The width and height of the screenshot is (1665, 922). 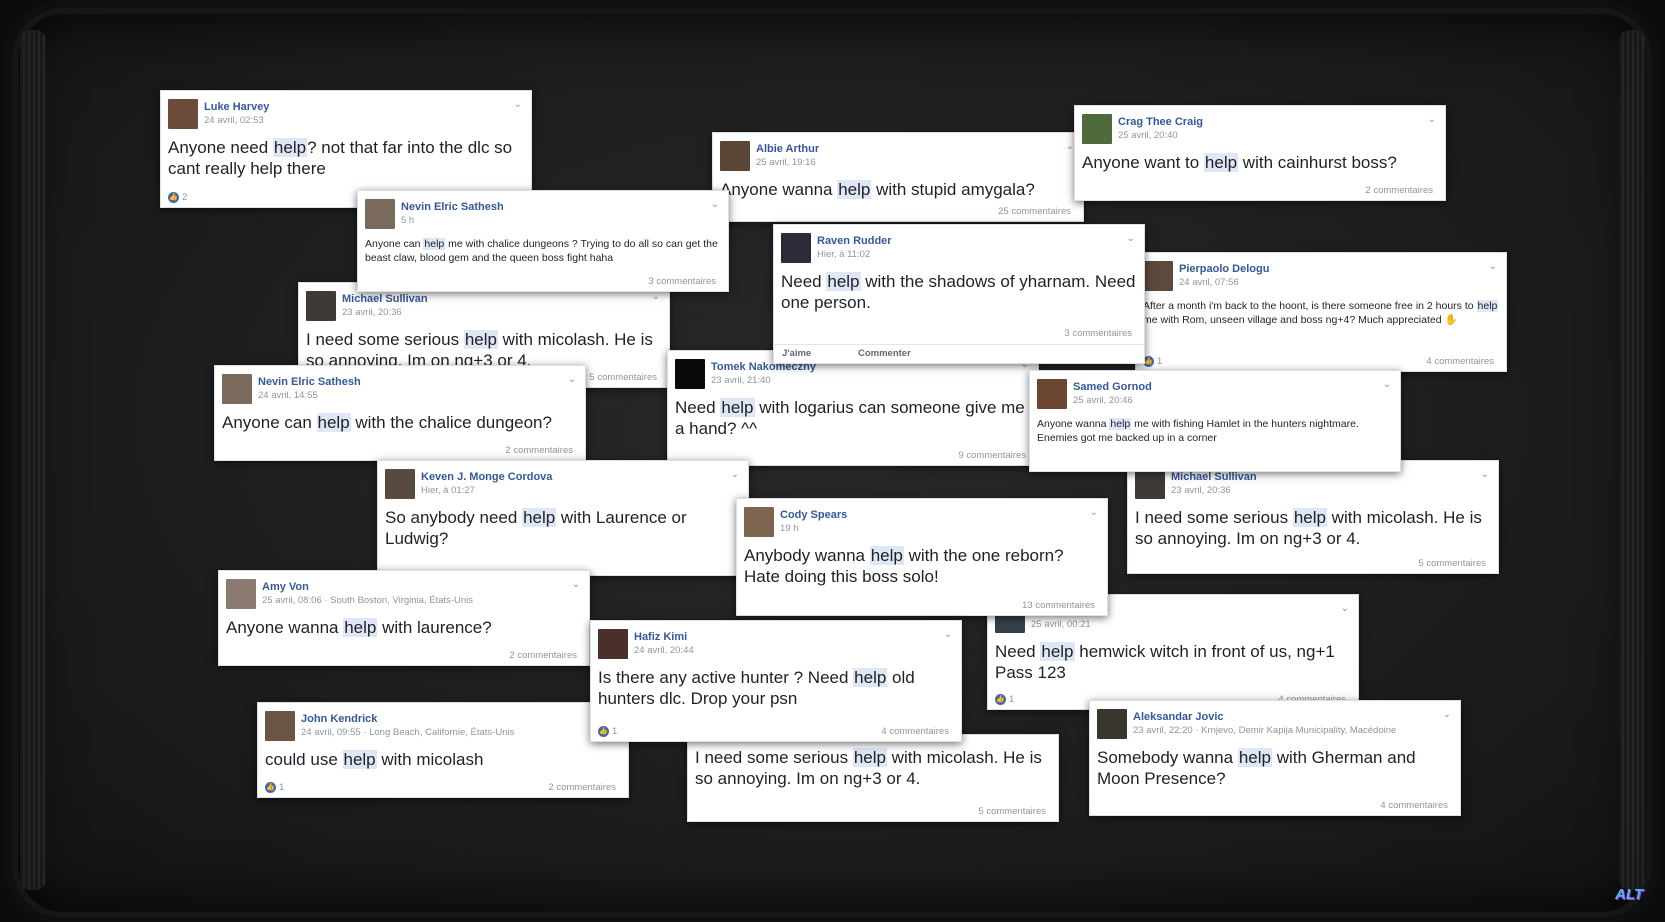 What do you see at coordinates (486, 477) in the screenshot?
I see `author-name: Keven J. Monge Cordova` at bounding box center [486, 477].